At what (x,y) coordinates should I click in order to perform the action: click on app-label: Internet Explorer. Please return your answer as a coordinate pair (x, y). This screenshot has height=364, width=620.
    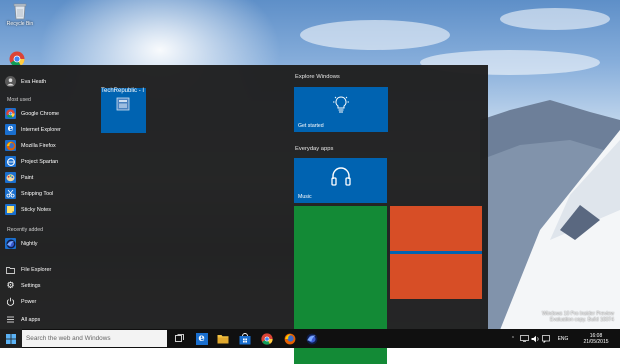
    Looking at the image, I should click on (41, 129).